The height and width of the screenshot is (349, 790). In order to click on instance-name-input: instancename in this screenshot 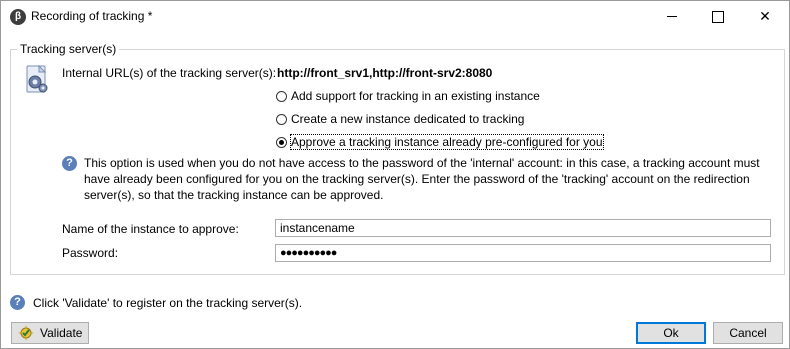, I will do `click(523, 228)`.